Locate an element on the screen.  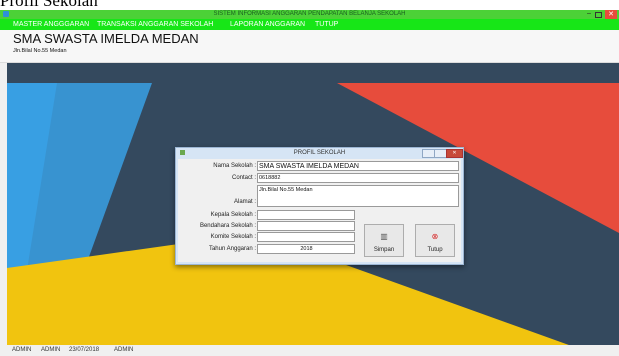
status-date: 23/07/2018 is located at coordinates (84, 350).